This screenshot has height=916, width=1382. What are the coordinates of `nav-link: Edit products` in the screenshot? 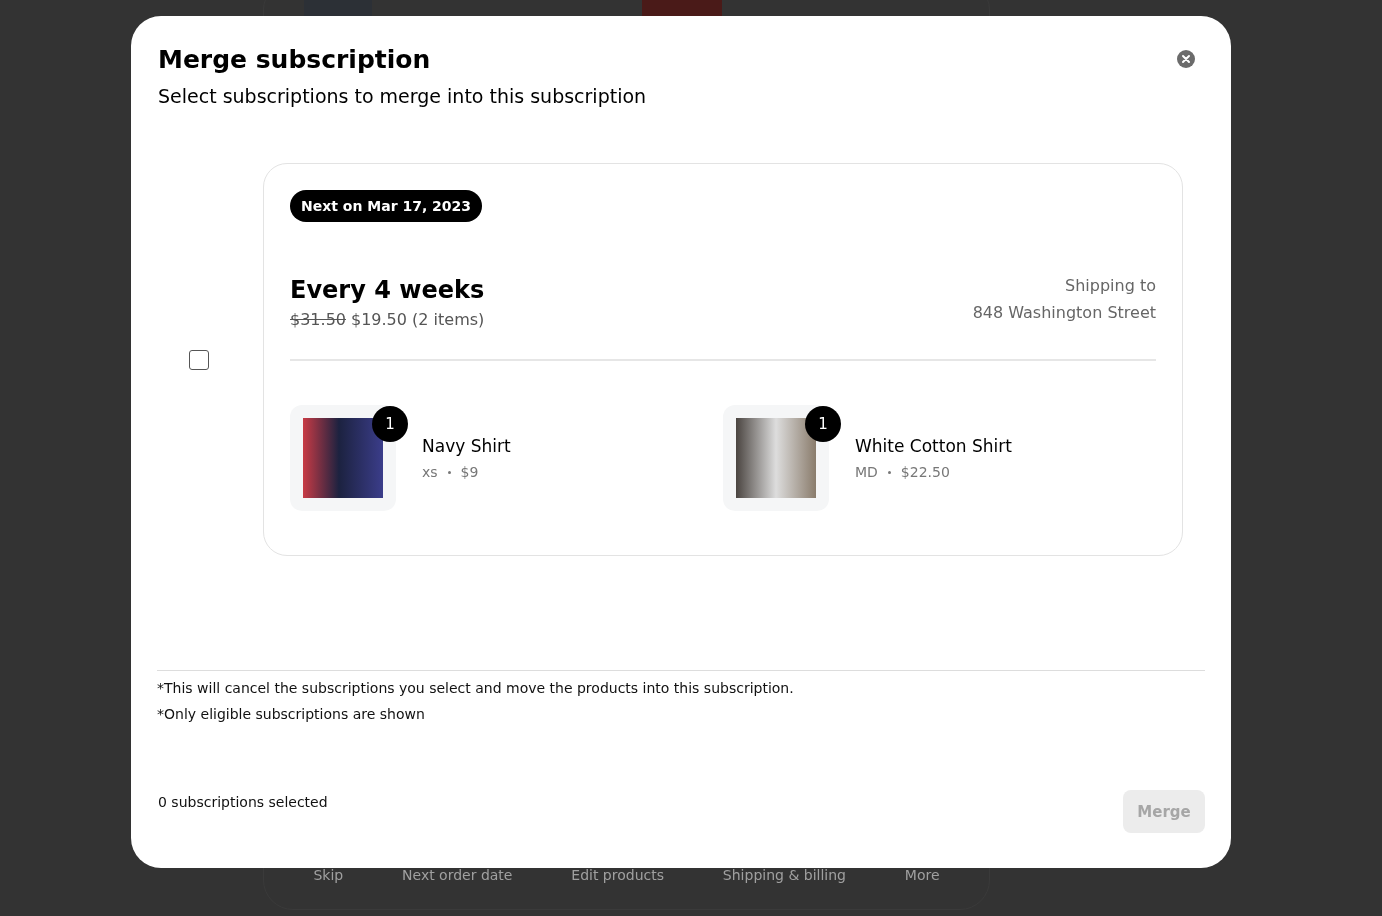 It's located at (617, 875).